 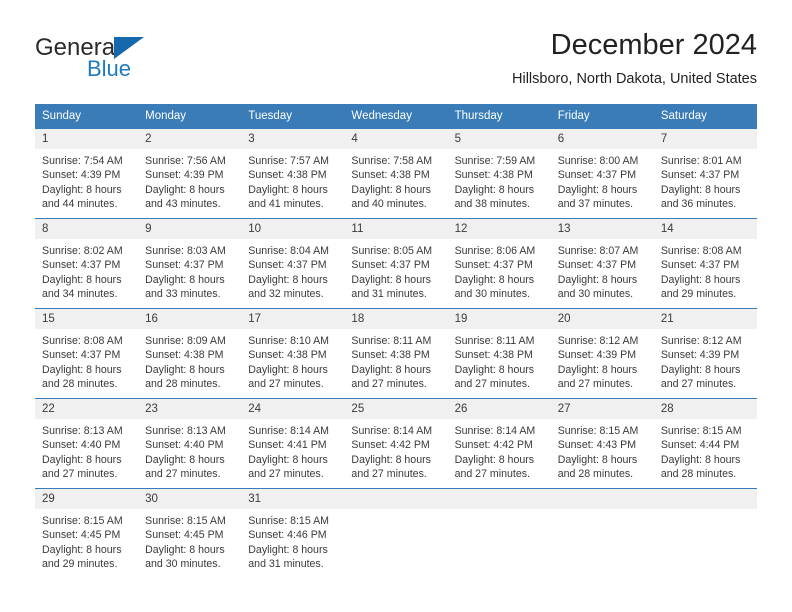 I want to click on weekday-header-friday: Friday, so click(x=602, y=116).